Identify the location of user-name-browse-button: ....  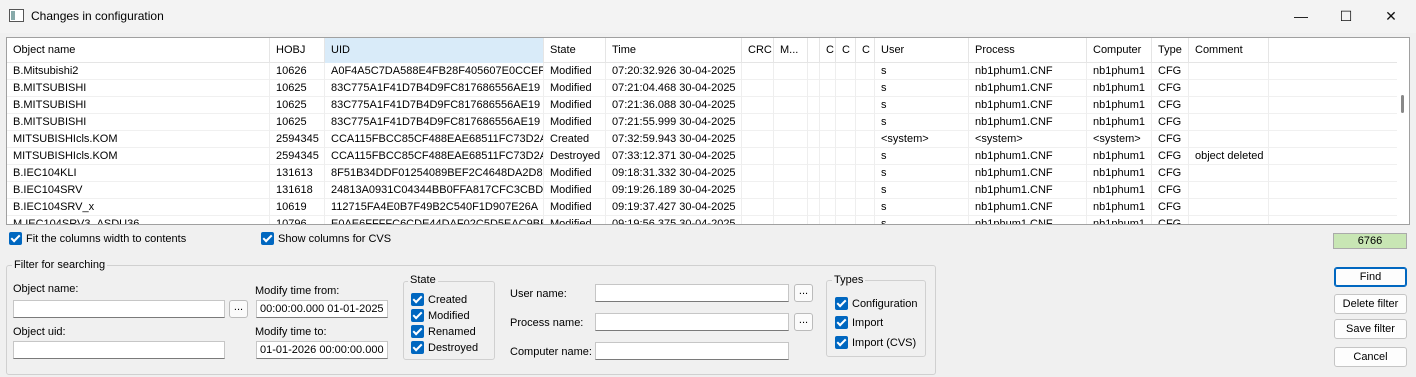
(803, 293).